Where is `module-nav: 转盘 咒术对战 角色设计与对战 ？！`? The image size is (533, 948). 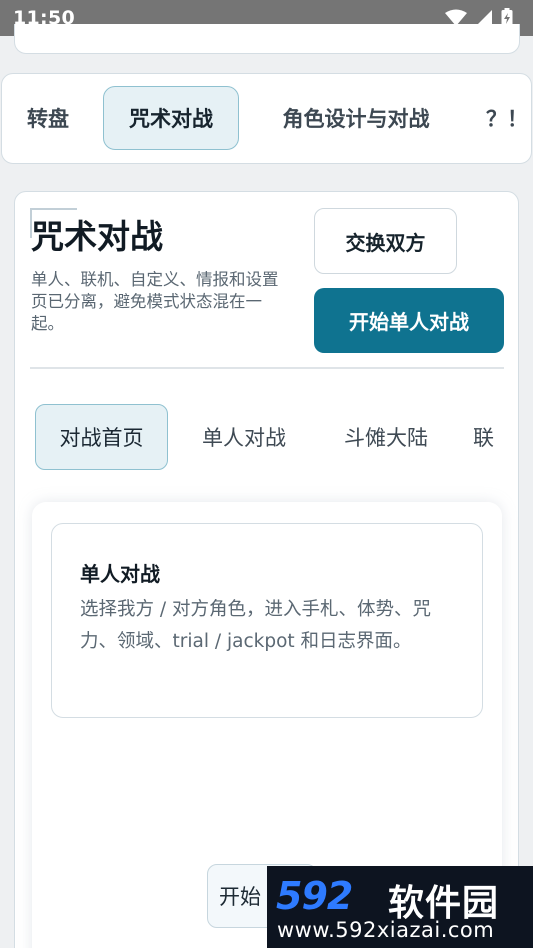 module-nav: 转盘 咒术对战 角色设计与对战 ？！ is located at coordinates (266, 118).